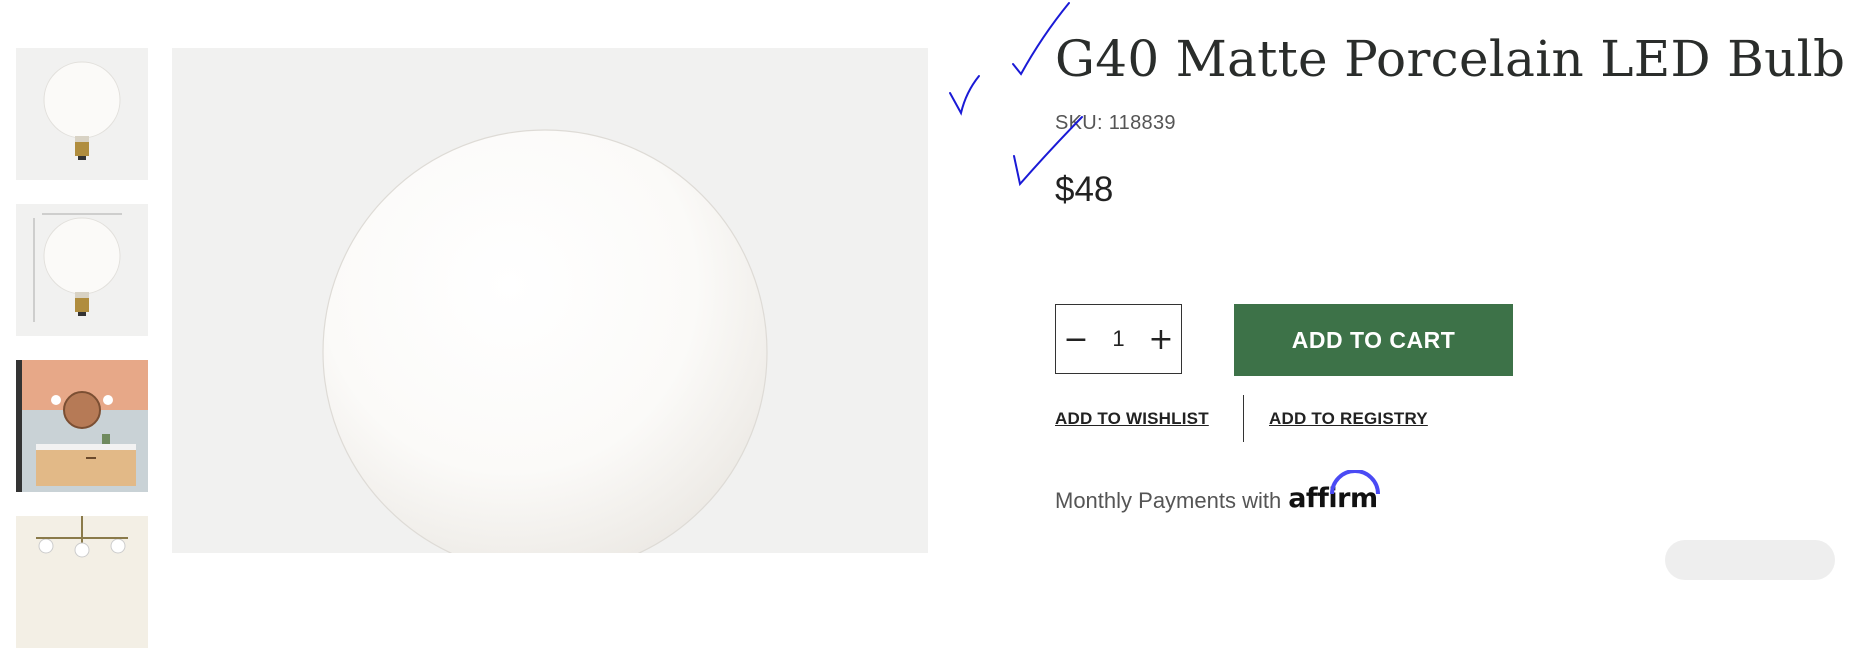 The width and height of the screenshot is (1851, 648). I want to click on checkmark-icon-left, so click(964, 95).